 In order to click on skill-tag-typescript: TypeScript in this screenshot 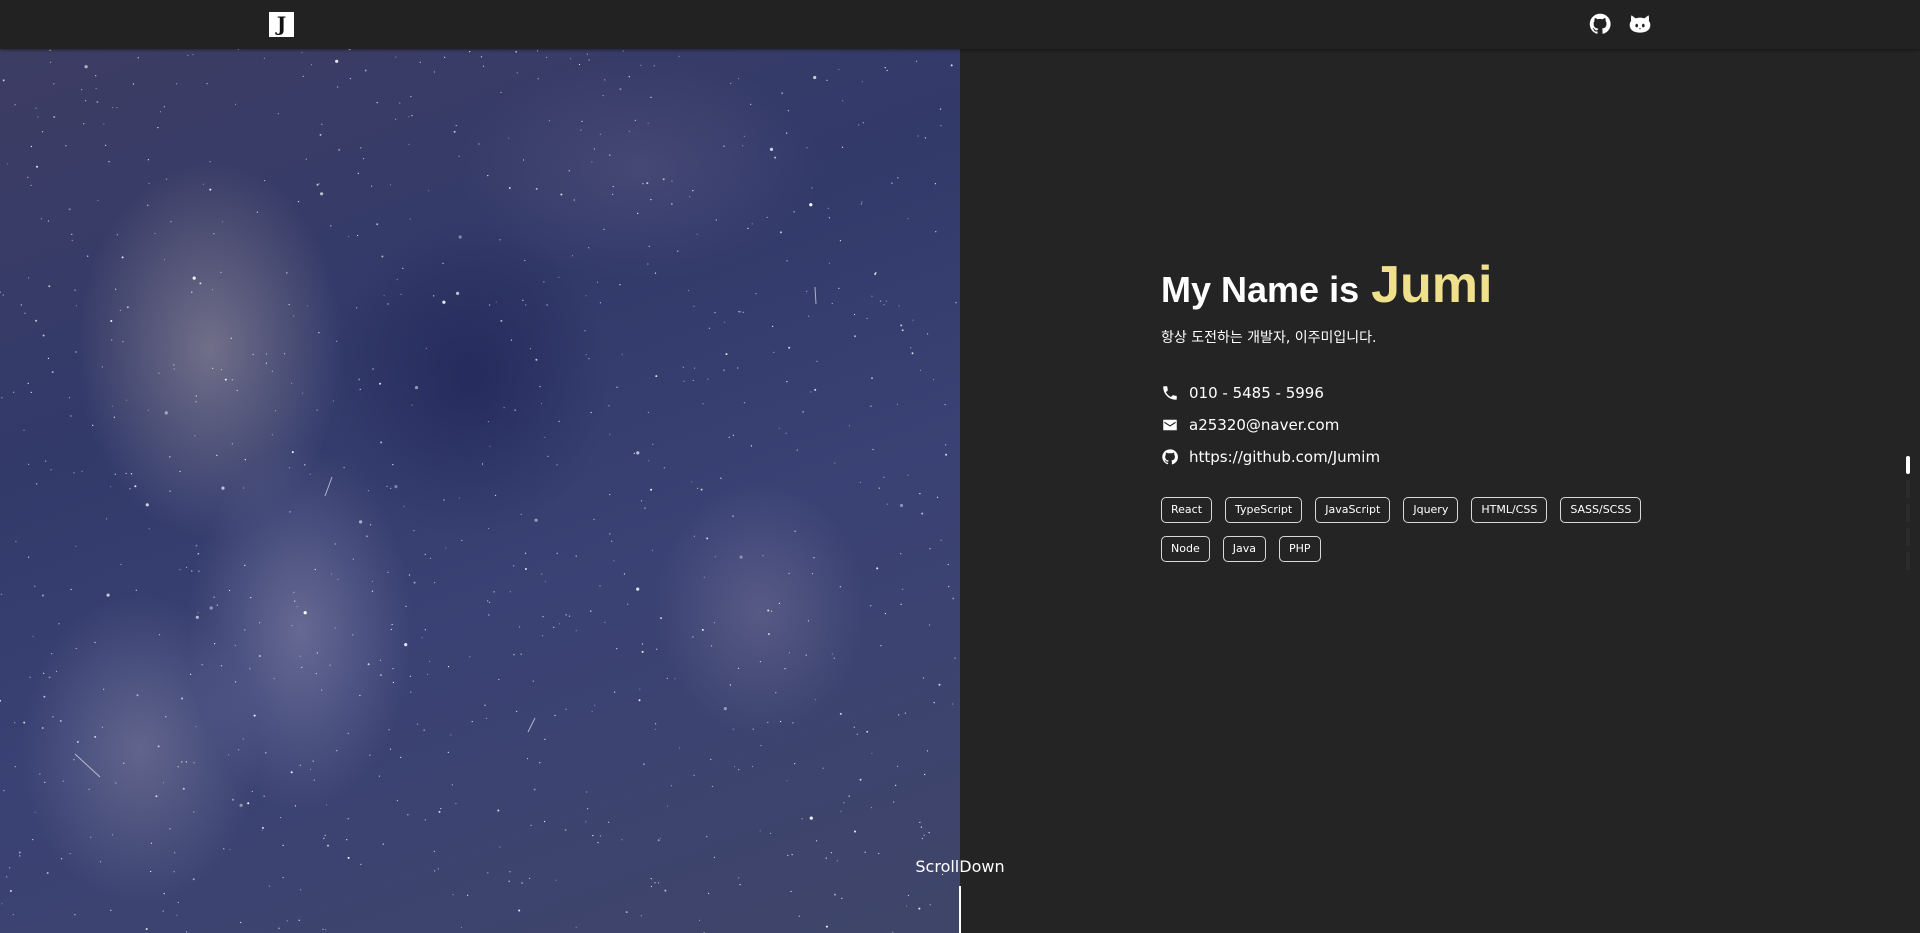, I will do `click(1264, 510)`.